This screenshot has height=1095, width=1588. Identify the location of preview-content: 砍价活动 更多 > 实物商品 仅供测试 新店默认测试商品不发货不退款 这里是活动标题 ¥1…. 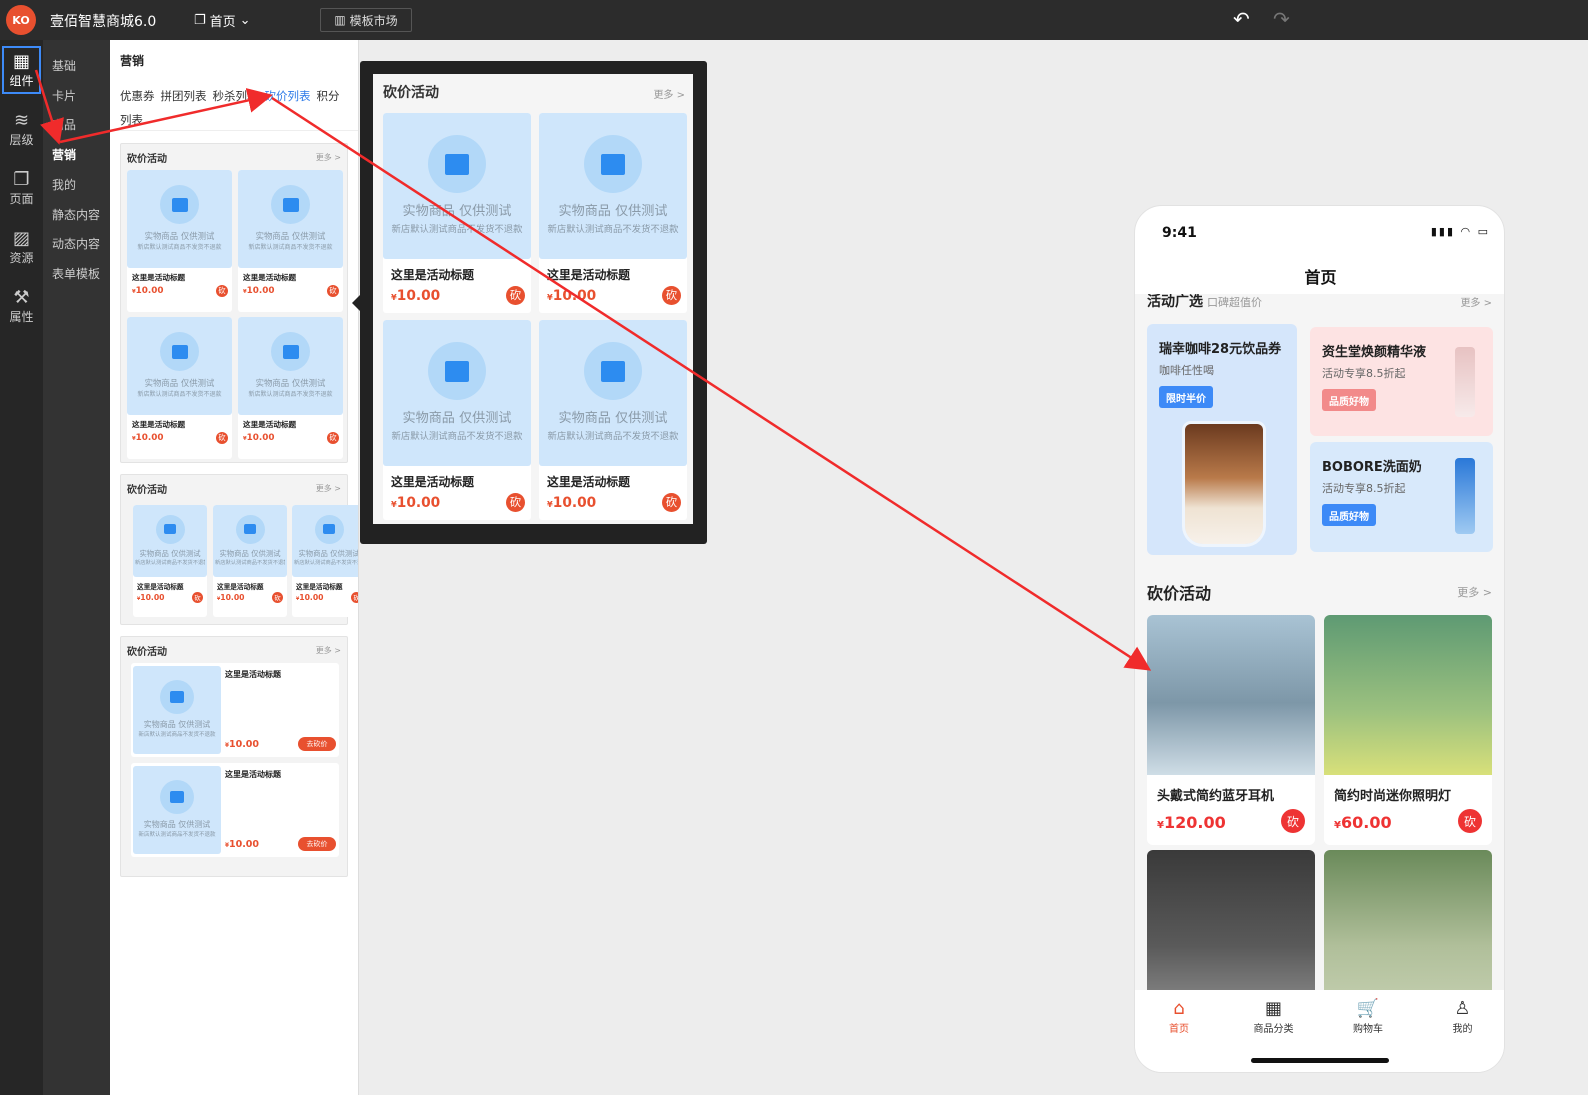
(533, 299).